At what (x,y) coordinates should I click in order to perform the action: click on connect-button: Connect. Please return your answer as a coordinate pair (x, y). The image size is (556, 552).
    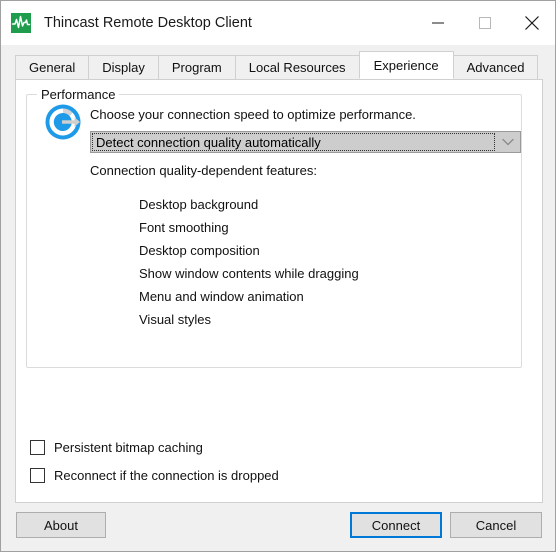
    Looking at the image, I should click on (396, 525).